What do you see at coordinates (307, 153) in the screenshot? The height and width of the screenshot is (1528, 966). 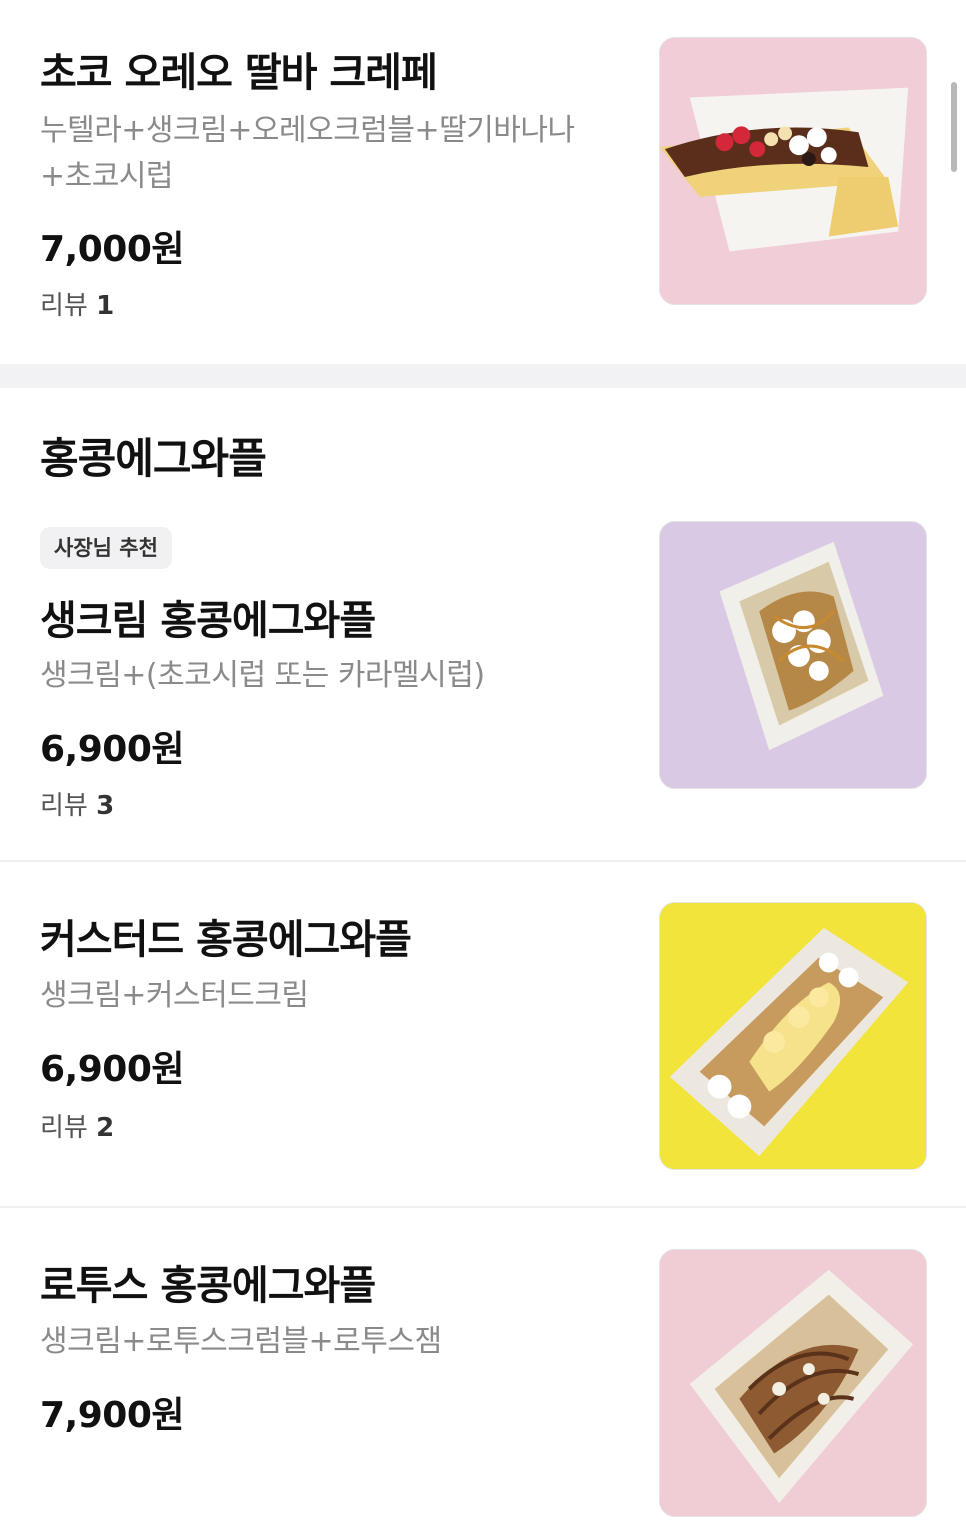 I see `menu-item-description: 누텔라+생크림+오레오크럼블+딸기바나나+초코시럽` at bounding box center [307, 153].